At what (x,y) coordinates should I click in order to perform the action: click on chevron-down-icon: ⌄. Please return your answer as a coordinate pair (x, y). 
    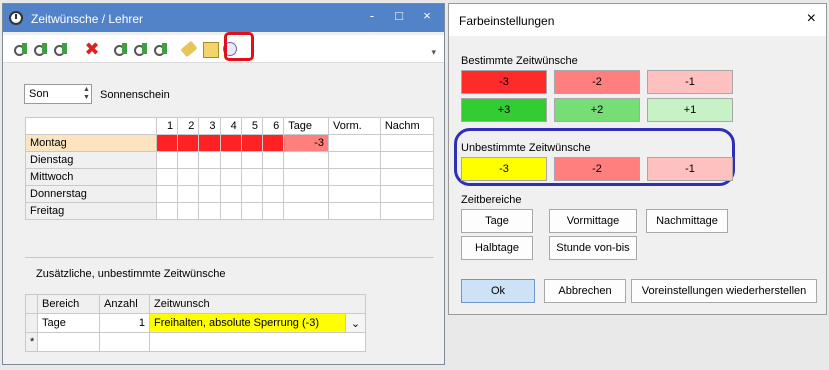
    Looking at the image, I should click on (355, 323).